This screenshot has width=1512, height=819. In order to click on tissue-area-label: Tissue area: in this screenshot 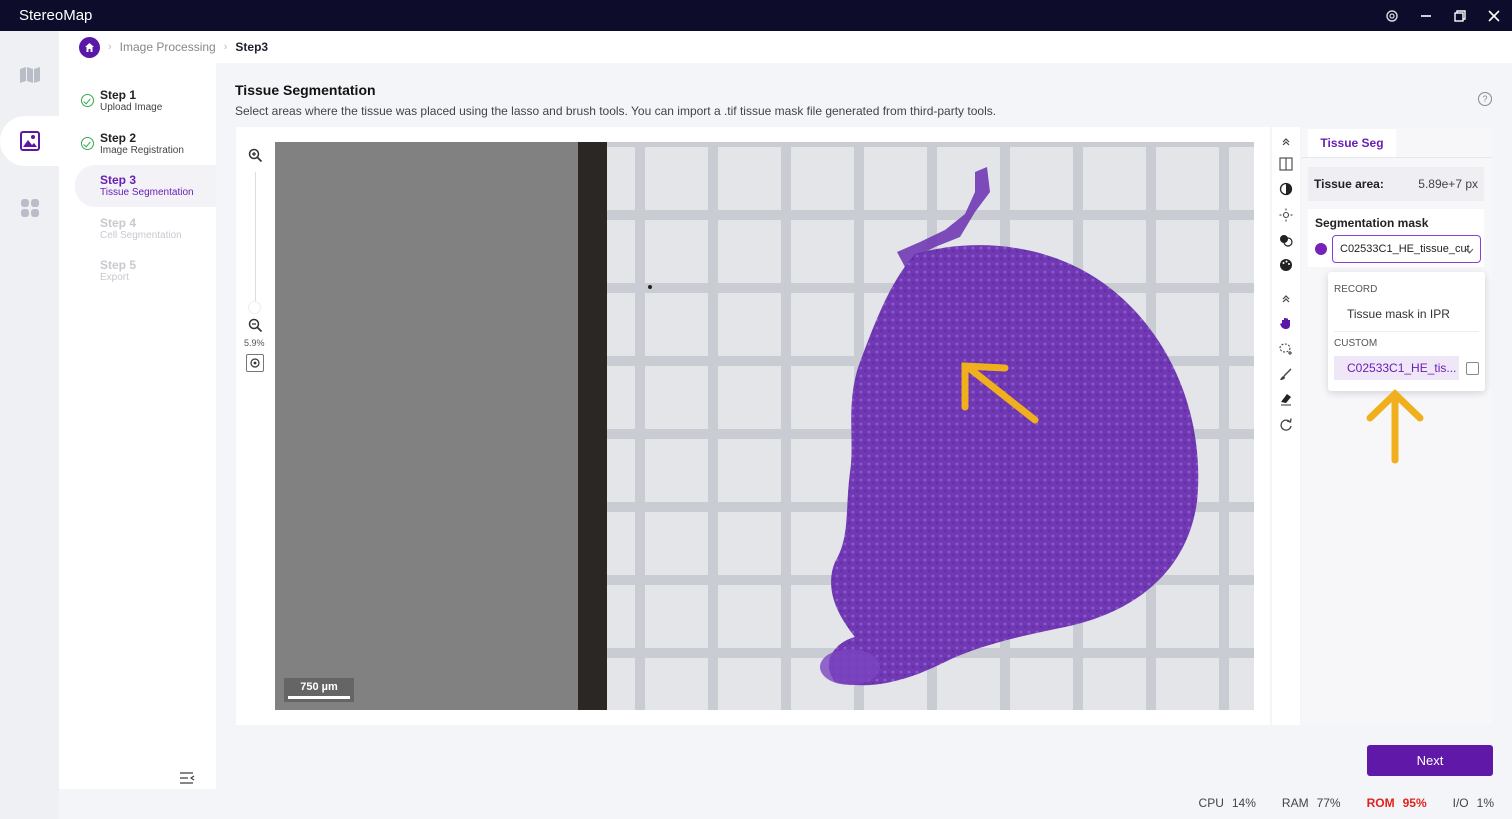, I will do `click(1349, 184)`.